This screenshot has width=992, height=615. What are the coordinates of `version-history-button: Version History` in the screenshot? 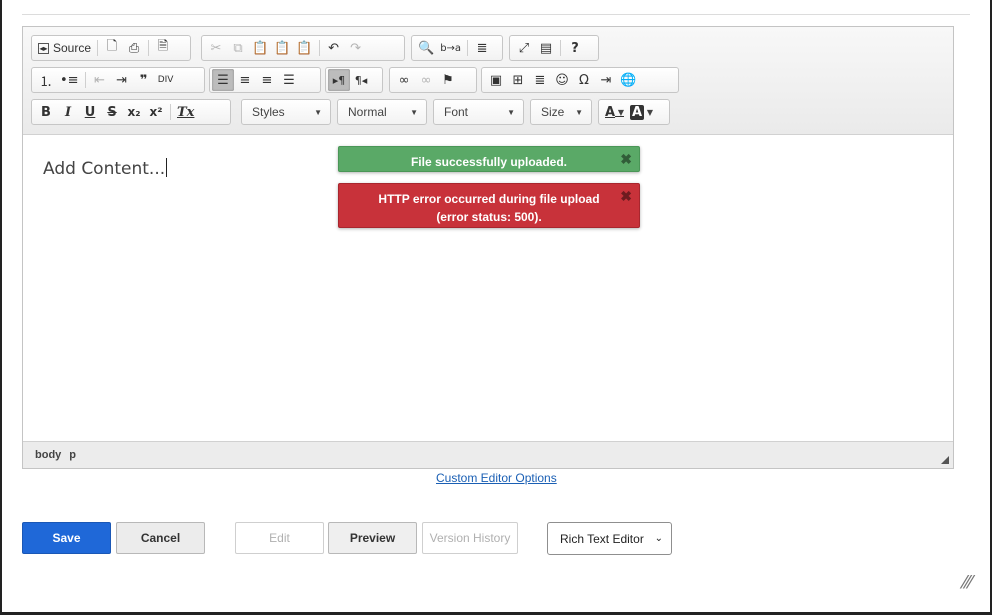 It's located at (470, 538).